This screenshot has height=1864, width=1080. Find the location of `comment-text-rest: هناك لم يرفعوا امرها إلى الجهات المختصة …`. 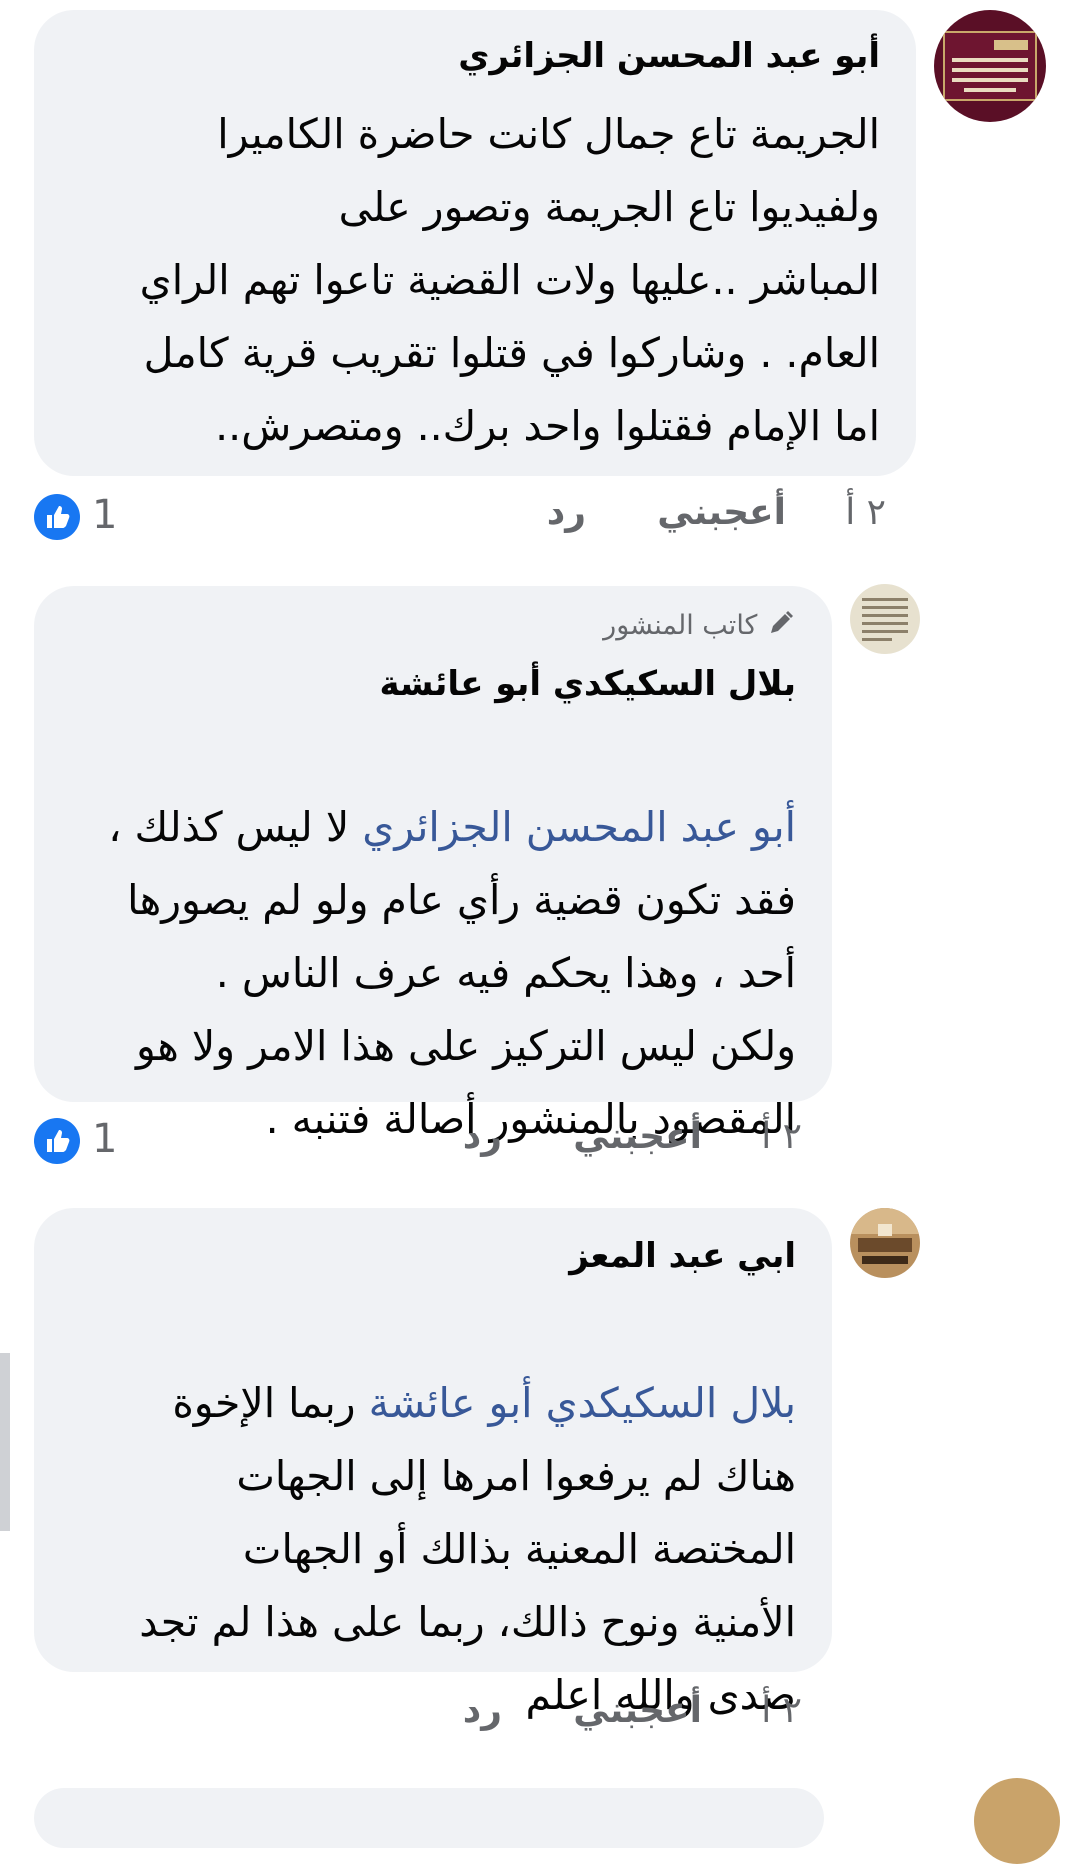

comment-text-rest: هناك لم يرفعوا امرها إلى الجهات المختصة … is located at coordinates (467, 1585).